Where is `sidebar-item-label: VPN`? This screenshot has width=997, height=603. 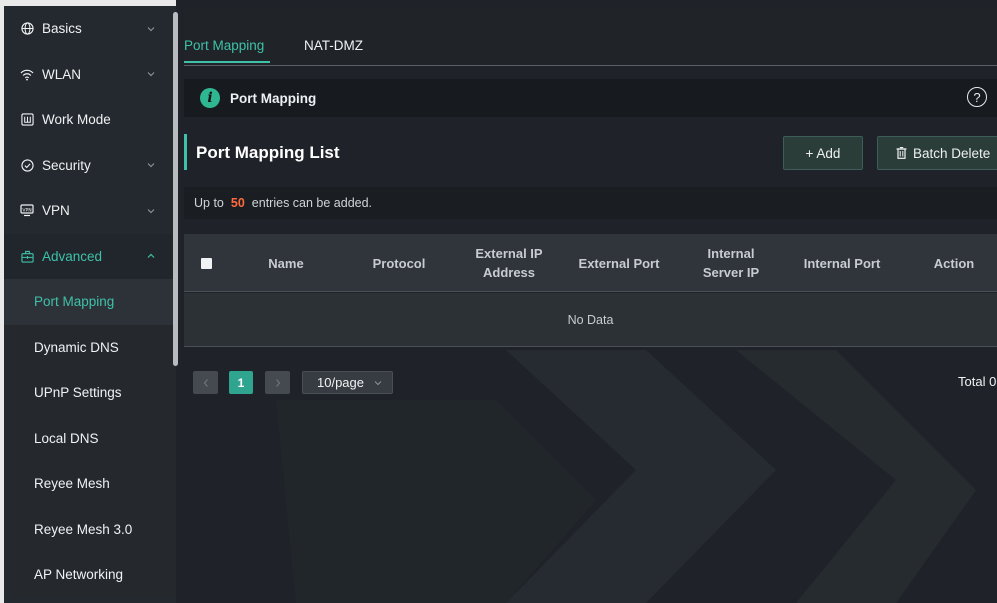 sidebar-item-label: VPN is located at coordinates (56, 211).